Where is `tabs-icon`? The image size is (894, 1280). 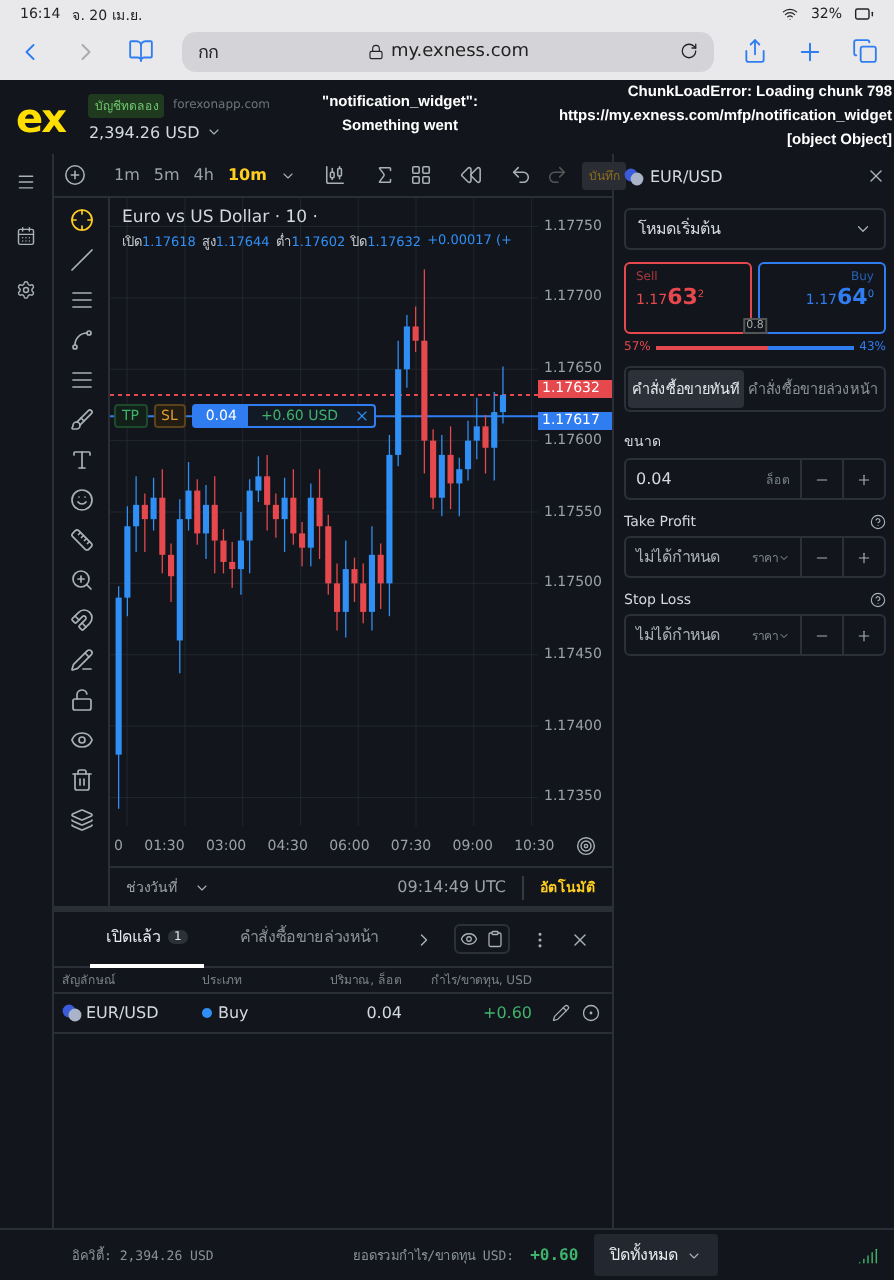
tabs-icon is located at coordinates (865, 51).